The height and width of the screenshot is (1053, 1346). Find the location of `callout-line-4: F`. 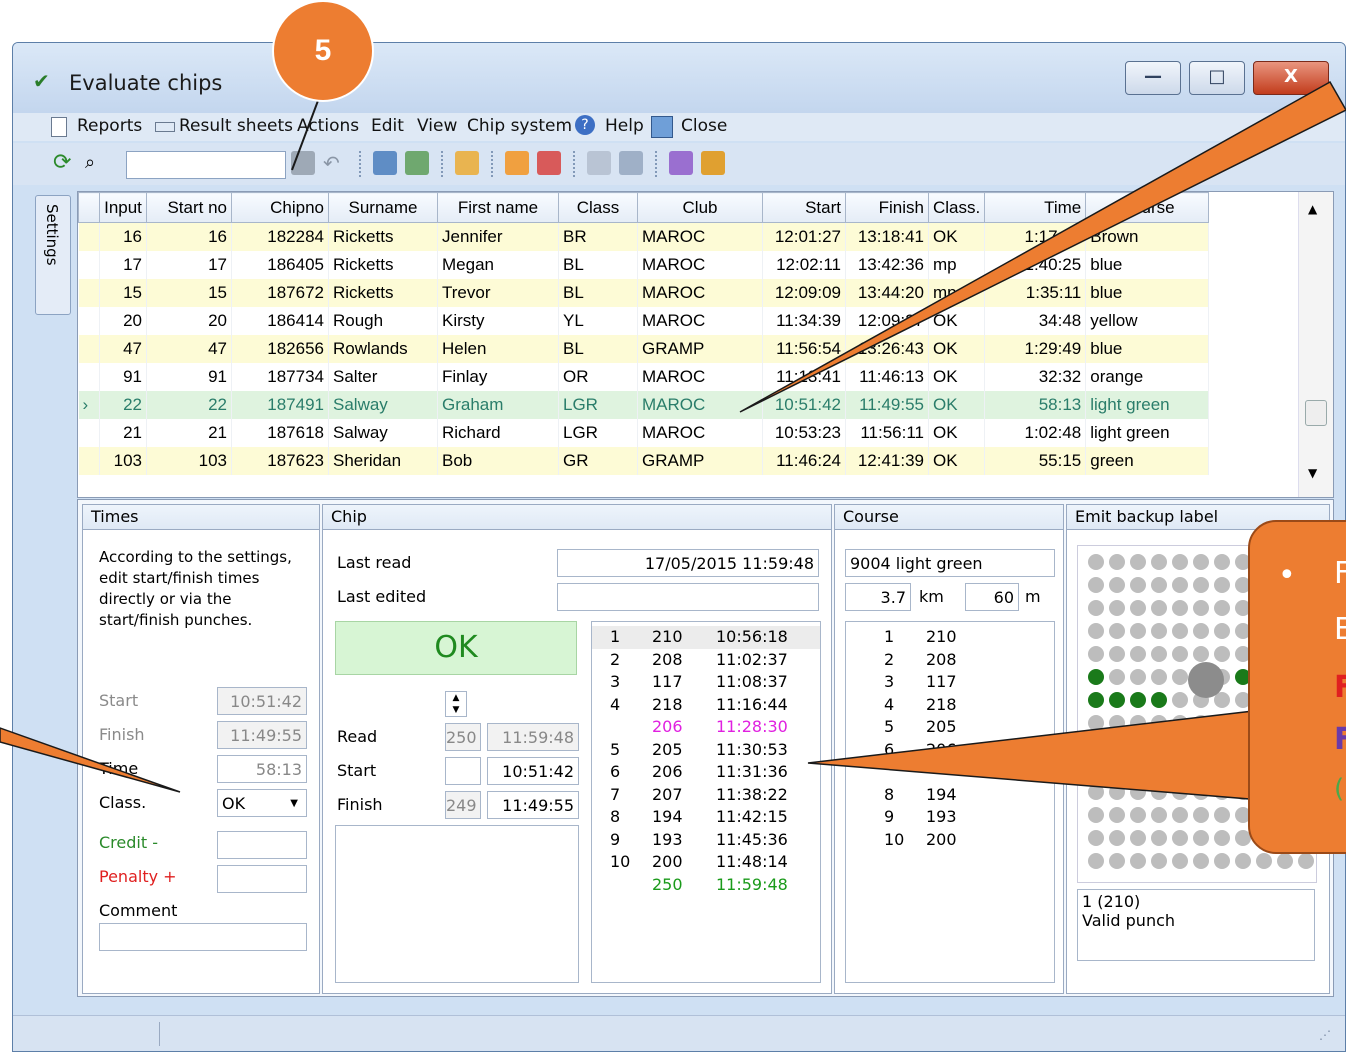

callout-line-4: F is located at coordinates (1340, 739).